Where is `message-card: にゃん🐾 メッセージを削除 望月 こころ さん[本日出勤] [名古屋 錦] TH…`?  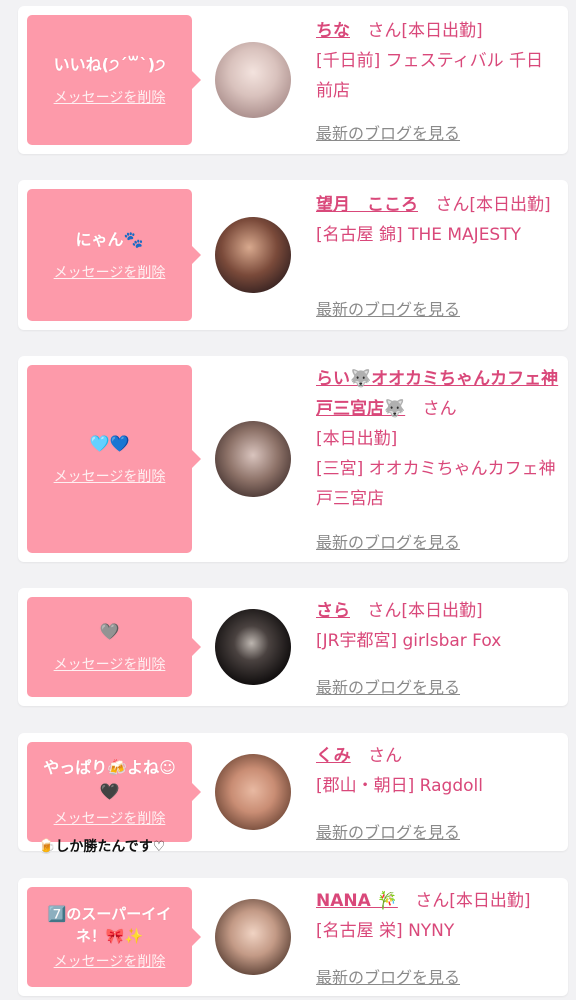 message-card: にゃん🐾 メッセージを削除 望月 こころ さん[本日出勤] [名古屋 錦] TH… is located at coordinates (293, 255).